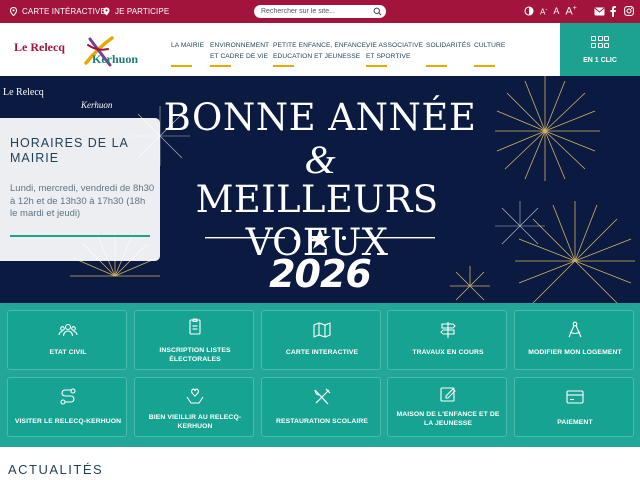 Image resolution: width=640 pixels, height=480 pixels. I want to click on clipboard-icon, so click(195, 326).